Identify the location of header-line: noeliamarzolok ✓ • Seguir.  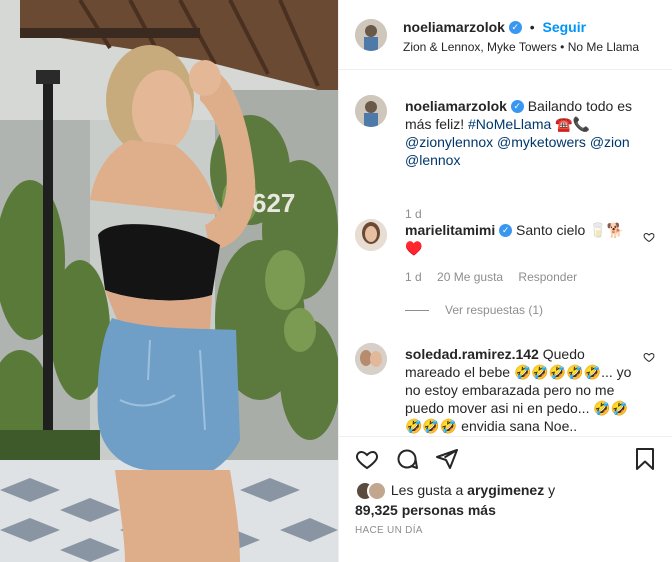
(494, 27).